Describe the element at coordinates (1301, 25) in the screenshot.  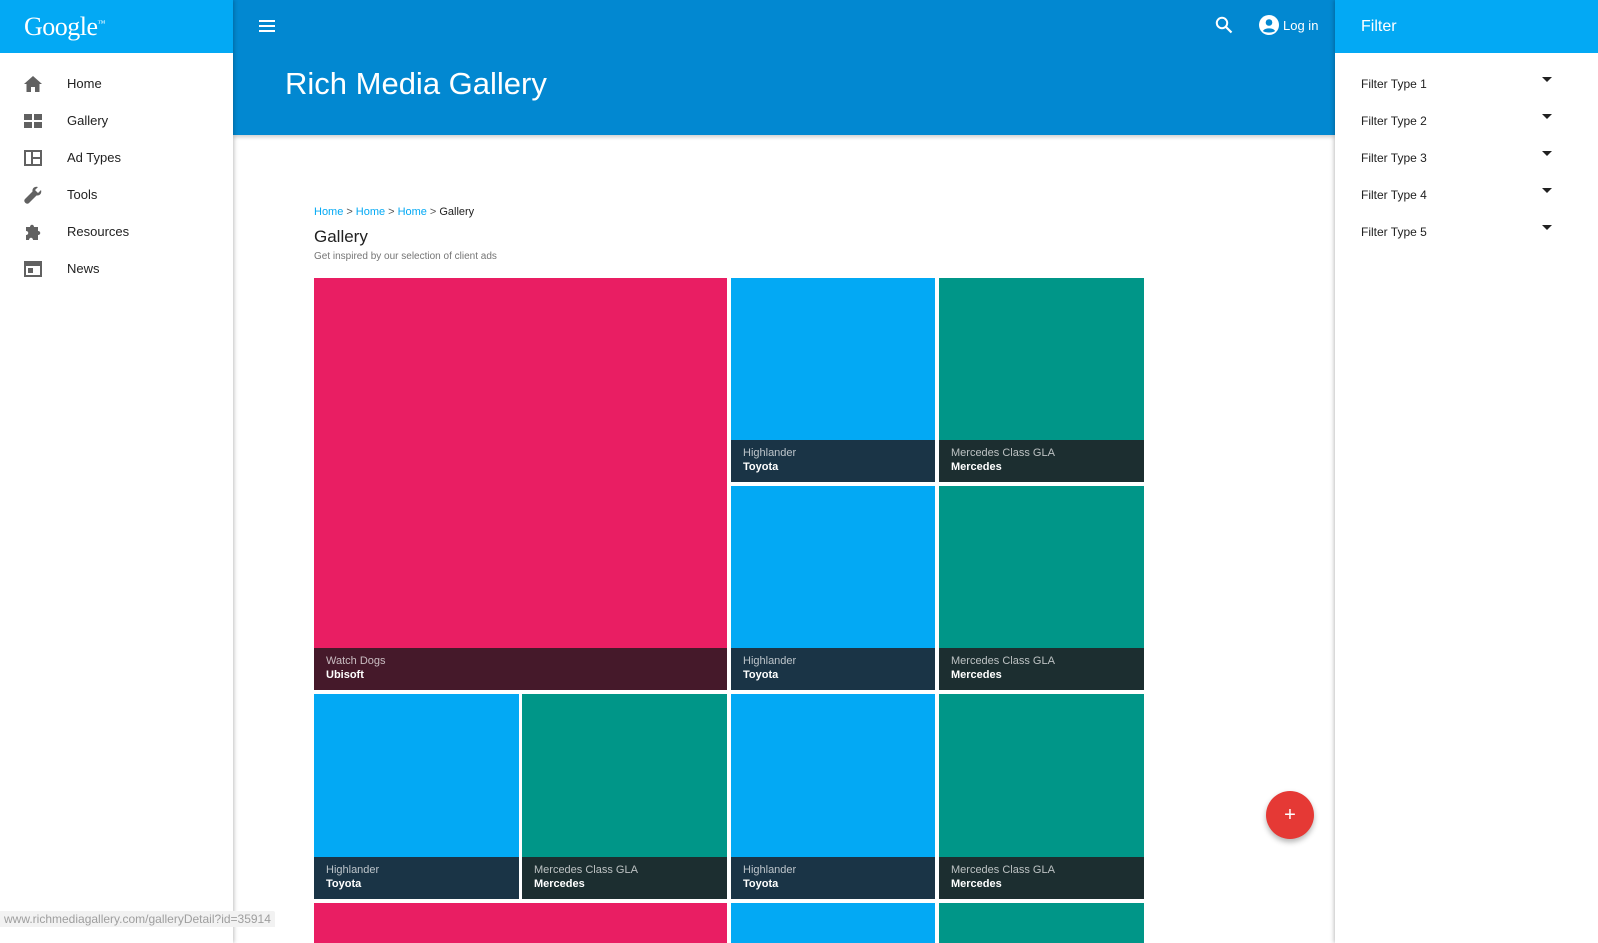
I see `login-label: Log in` at that location.